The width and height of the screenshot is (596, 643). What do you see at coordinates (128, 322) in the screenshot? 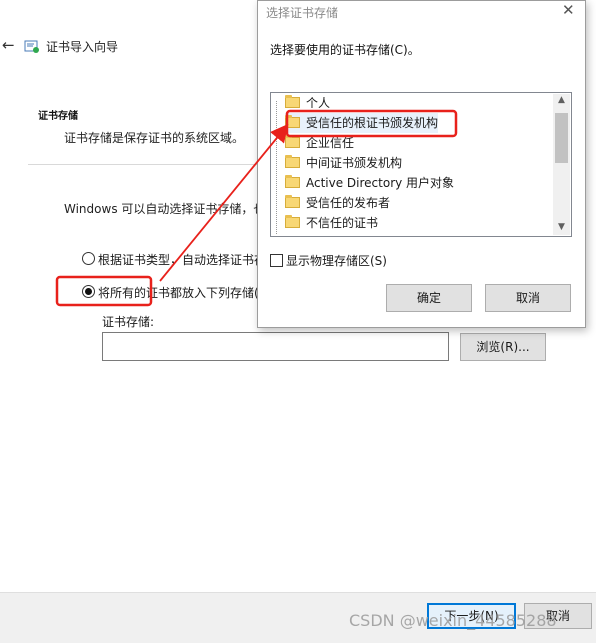
I see `certificate-store-label: 证书存储:` at bounding box center [128, 322].